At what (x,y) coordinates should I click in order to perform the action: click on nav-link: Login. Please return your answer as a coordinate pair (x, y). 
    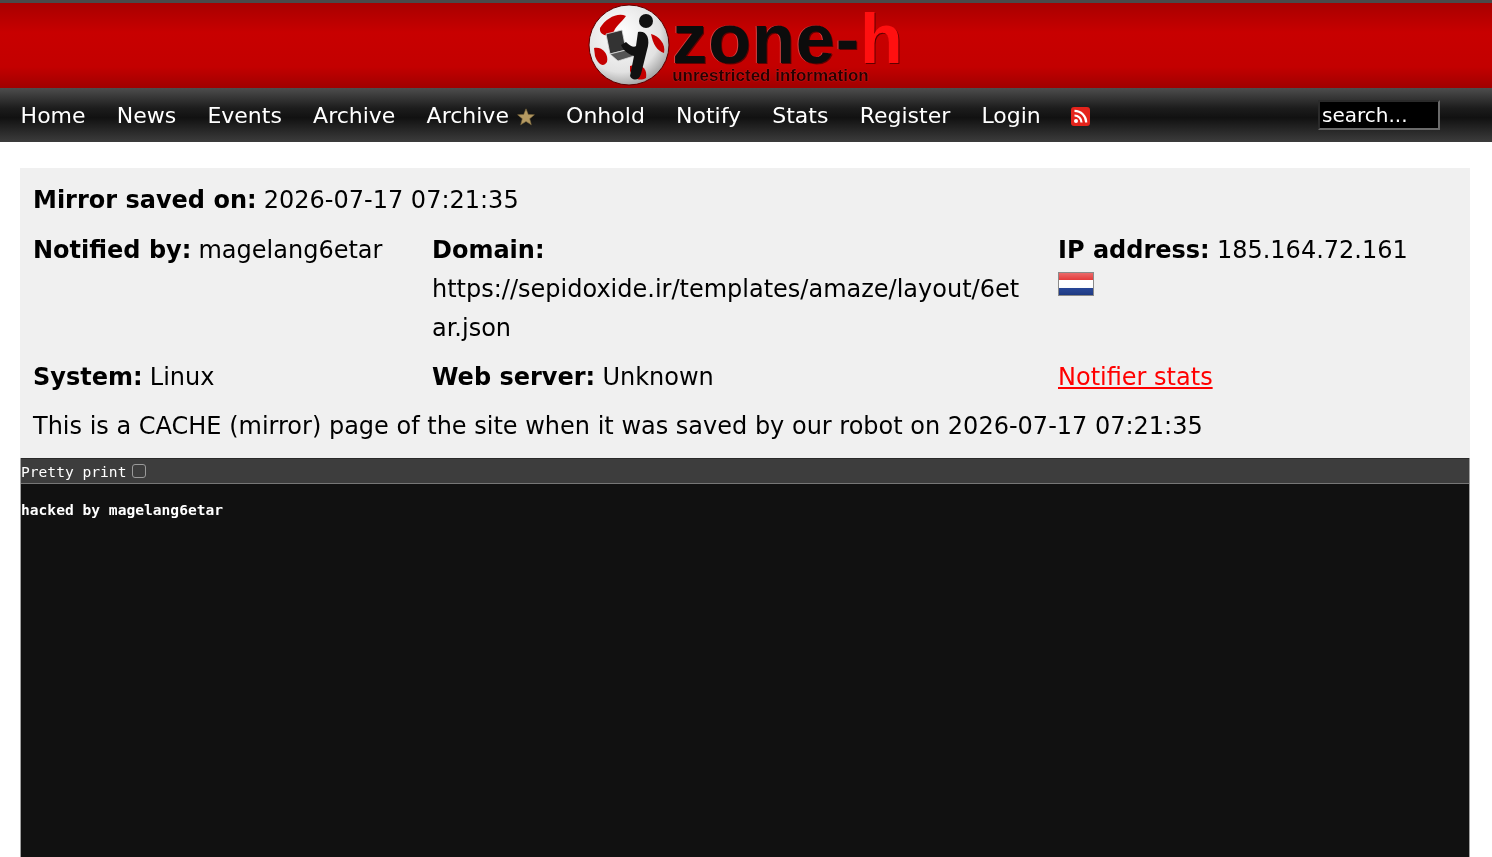
    Looking at the image, I should click on (1011, 115).